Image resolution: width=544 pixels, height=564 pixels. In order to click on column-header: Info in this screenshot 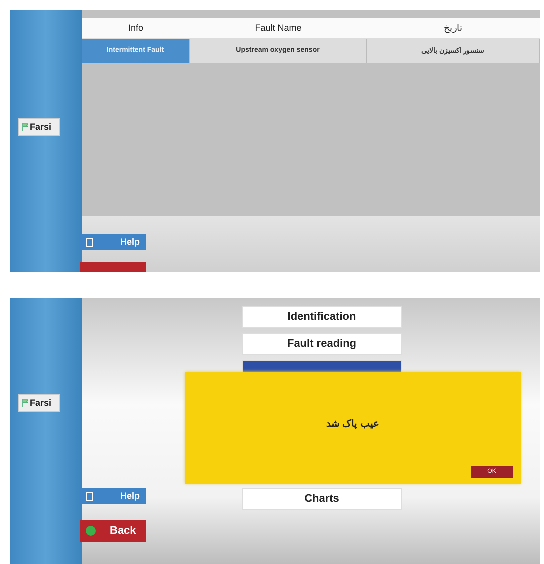, I will do `click(136, 28)`.